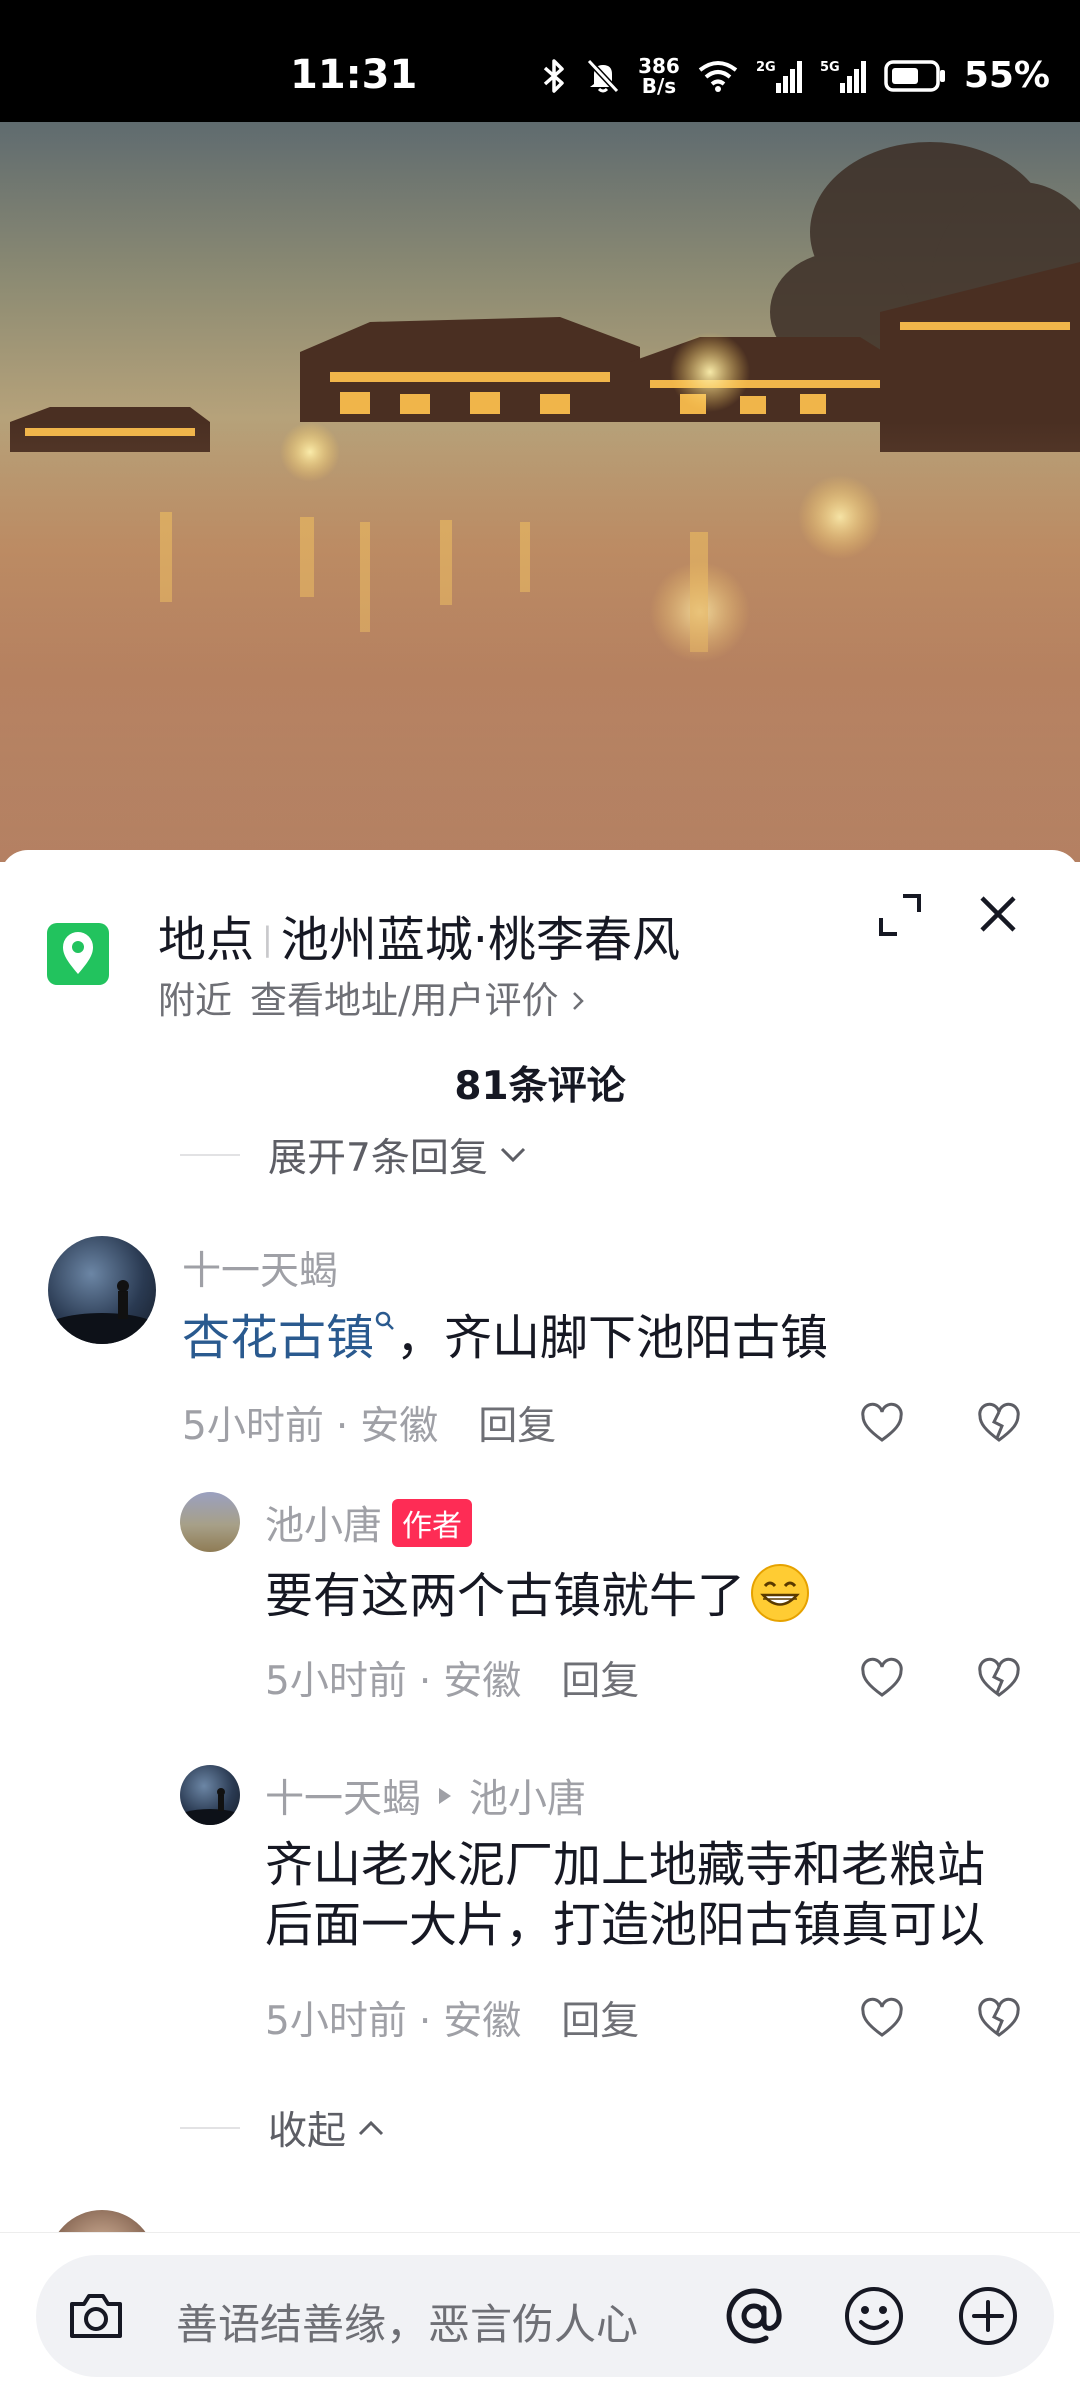  What do you see at coordinates (404, 1000) in the screenshot?
I see `location-link: 查看地址/用户评价` at bounding box center [404, 1000].